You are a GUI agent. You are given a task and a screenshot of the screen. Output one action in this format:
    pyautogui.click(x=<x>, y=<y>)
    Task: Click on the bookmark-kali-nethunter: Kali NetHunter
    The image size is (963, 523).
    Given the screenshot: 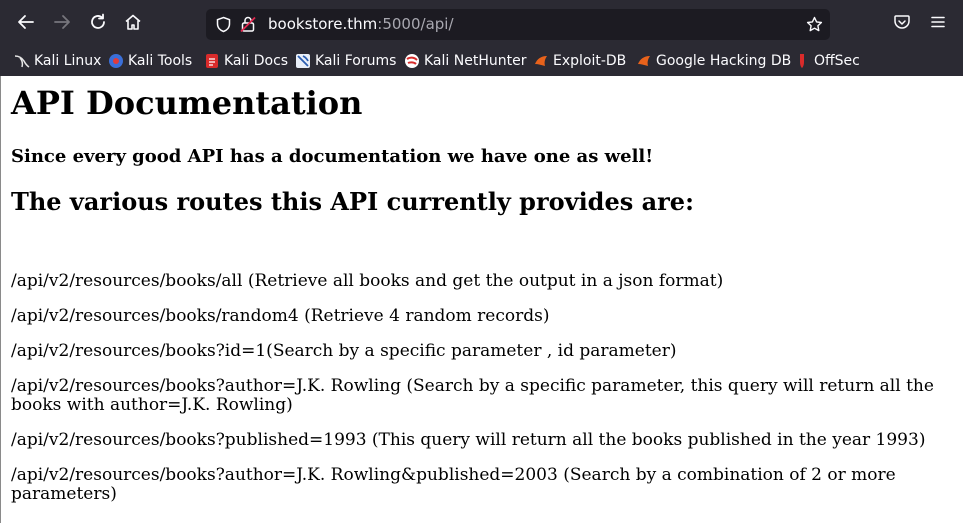 What is the action you would take?
    pyautogui.click(x=465, y=61)
    